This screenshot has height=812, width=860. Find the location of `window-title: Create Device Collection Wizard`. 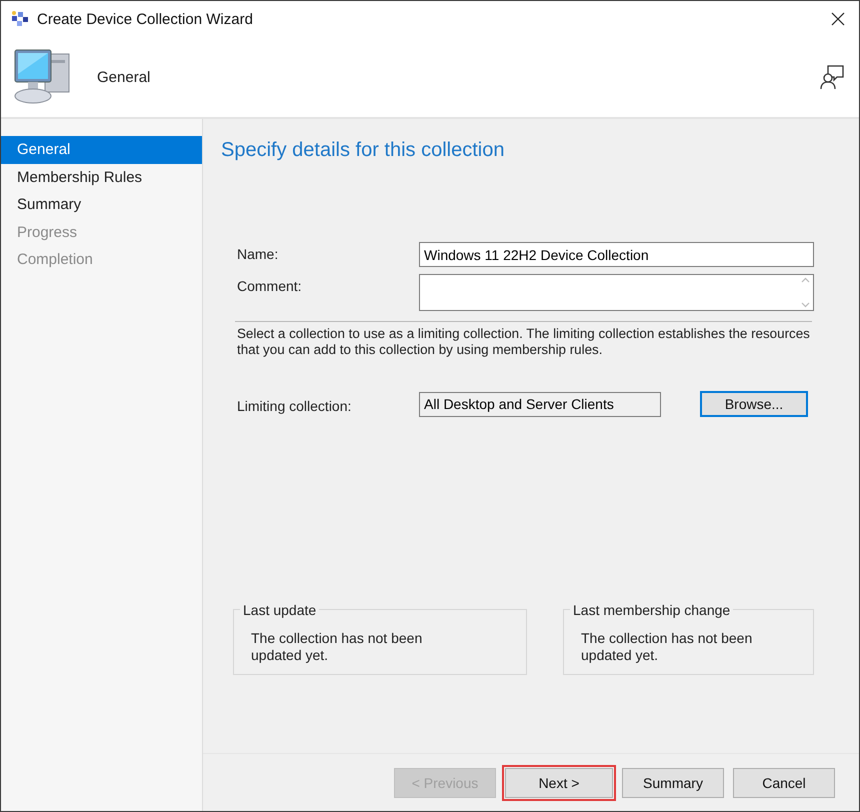

window-title: Create Device Collection Wizard is located at coordinates (145, 19).